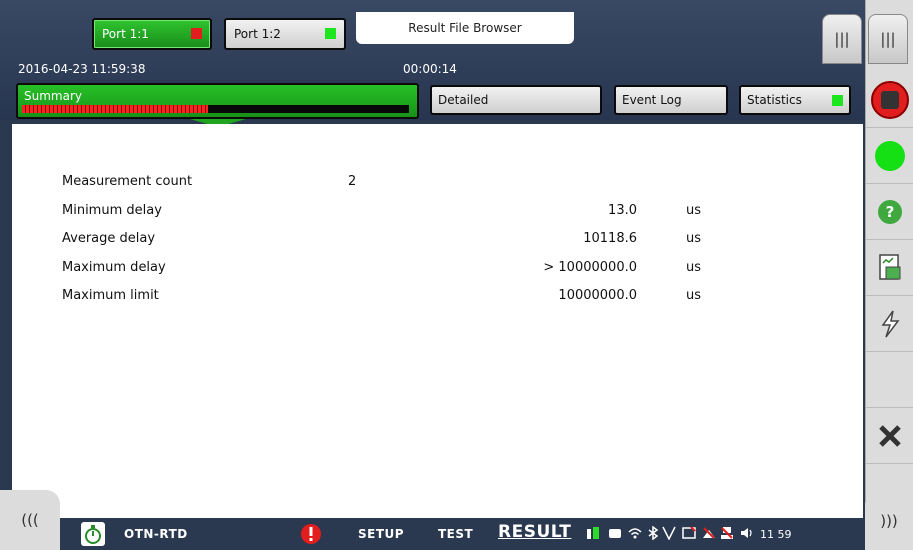 The image size is (913, 550). I want to click on event-button, so click(889, 324).